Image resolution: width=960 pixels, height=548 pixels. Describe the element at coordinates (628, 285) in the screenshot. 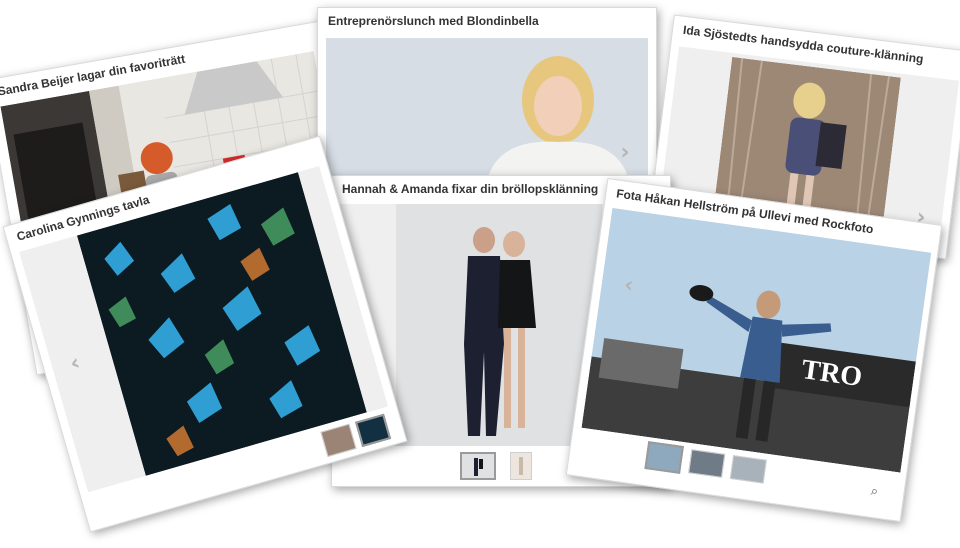

I see `chevron-left-icon: ‹` at that location.